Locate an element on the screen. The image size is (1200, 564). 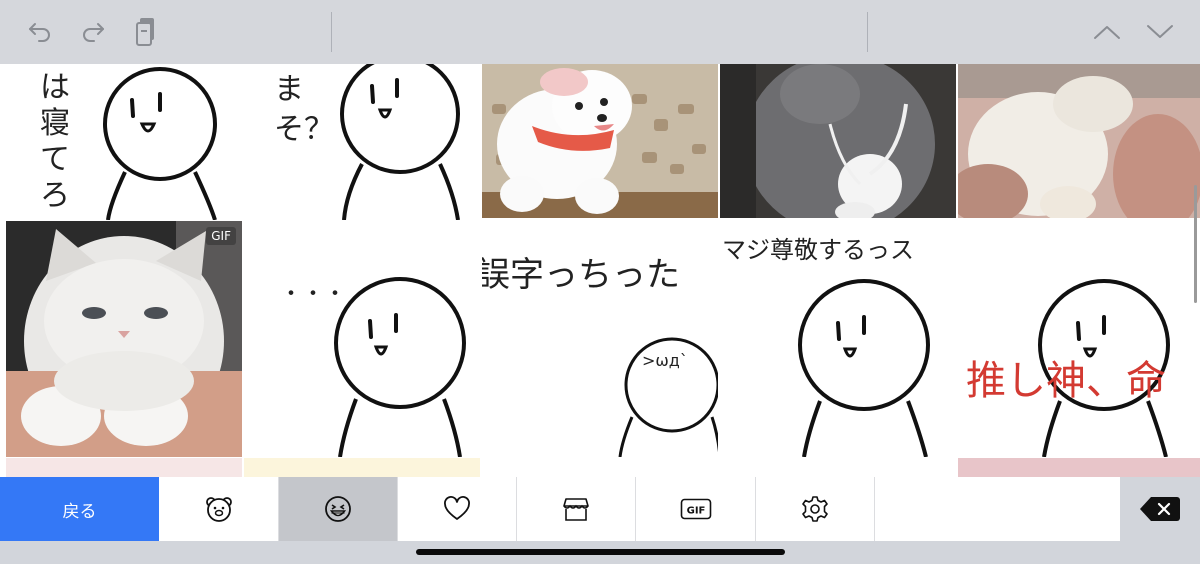
undo-icon is located at coordinates (40, 32).